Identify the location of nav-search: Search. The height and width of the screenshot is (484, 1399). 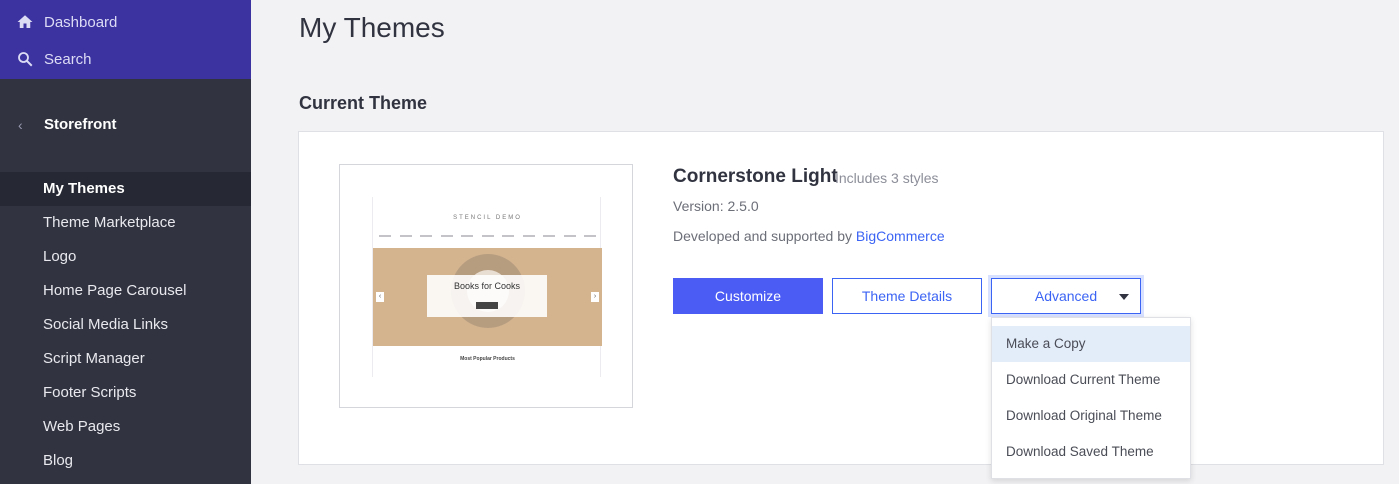
(54, 59).